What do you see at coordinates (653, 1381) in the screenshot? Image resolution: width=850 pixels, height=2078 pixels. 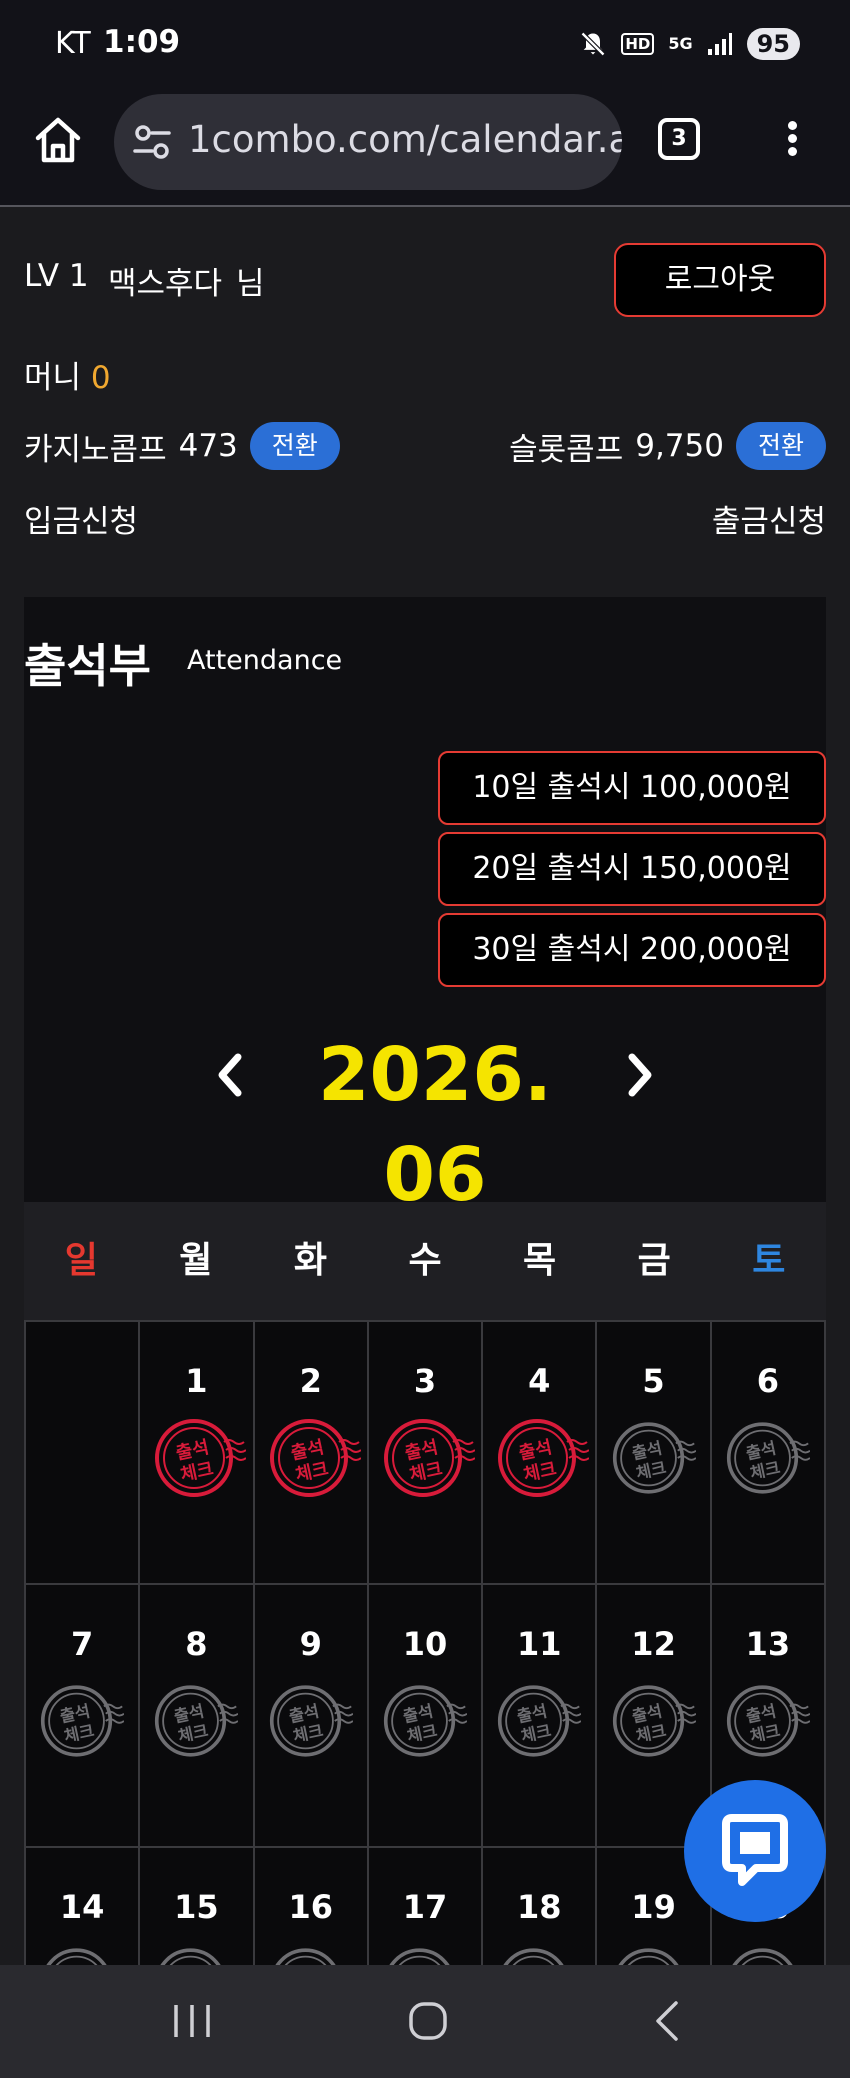 I see `day-number: 5` at bounding box center [653, 1381].